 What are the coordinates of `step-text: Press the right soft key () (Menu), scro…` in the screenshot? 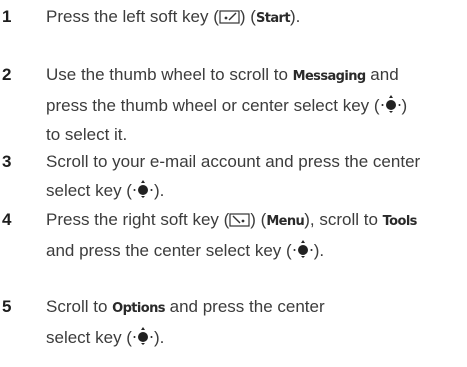 It's located at (232, 235).